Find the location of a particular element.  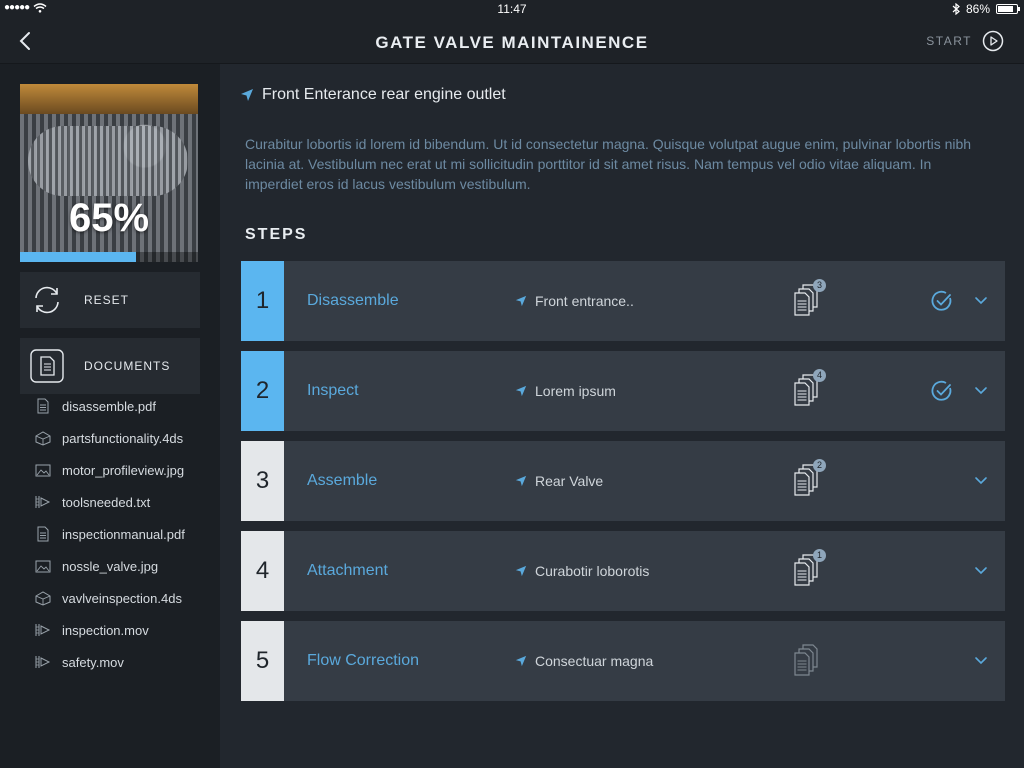

battery-level is located at coordinates (1005, 9).